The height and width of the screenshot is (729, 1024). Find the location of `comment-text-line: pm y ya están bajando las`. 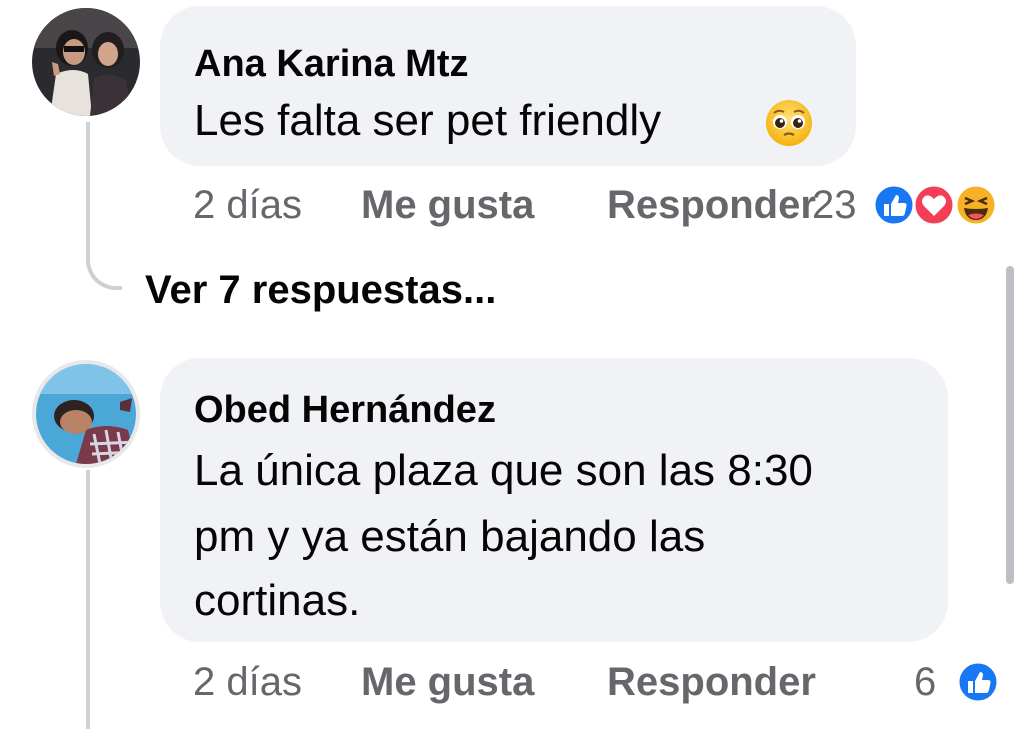

comment-text-line: pm y ya están bajando las is located at coordinates (450, 536).